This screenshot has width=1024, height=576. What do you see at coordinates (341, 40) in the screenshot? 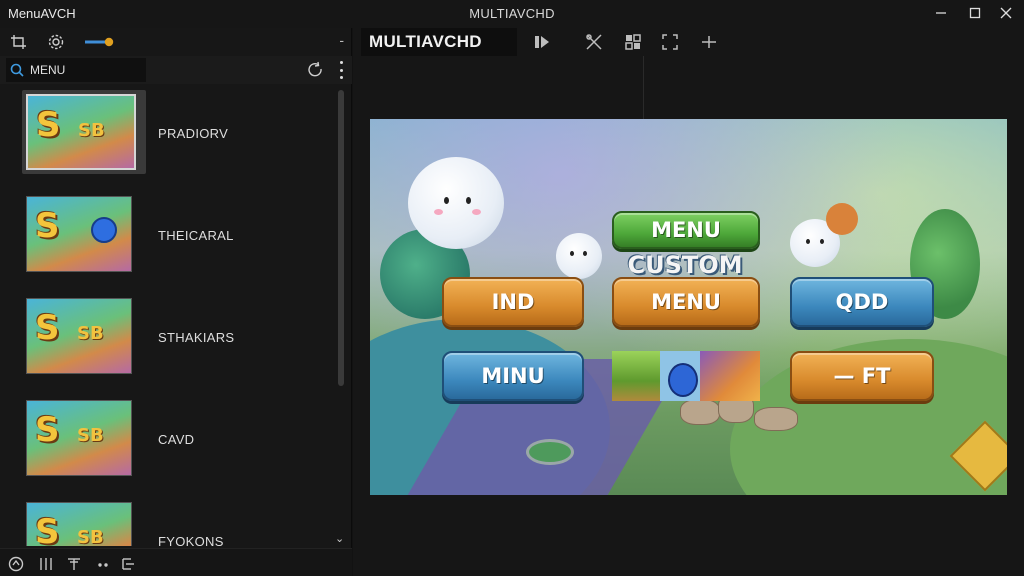
I see `collapse-button: -` at bounding box center [341, 40].